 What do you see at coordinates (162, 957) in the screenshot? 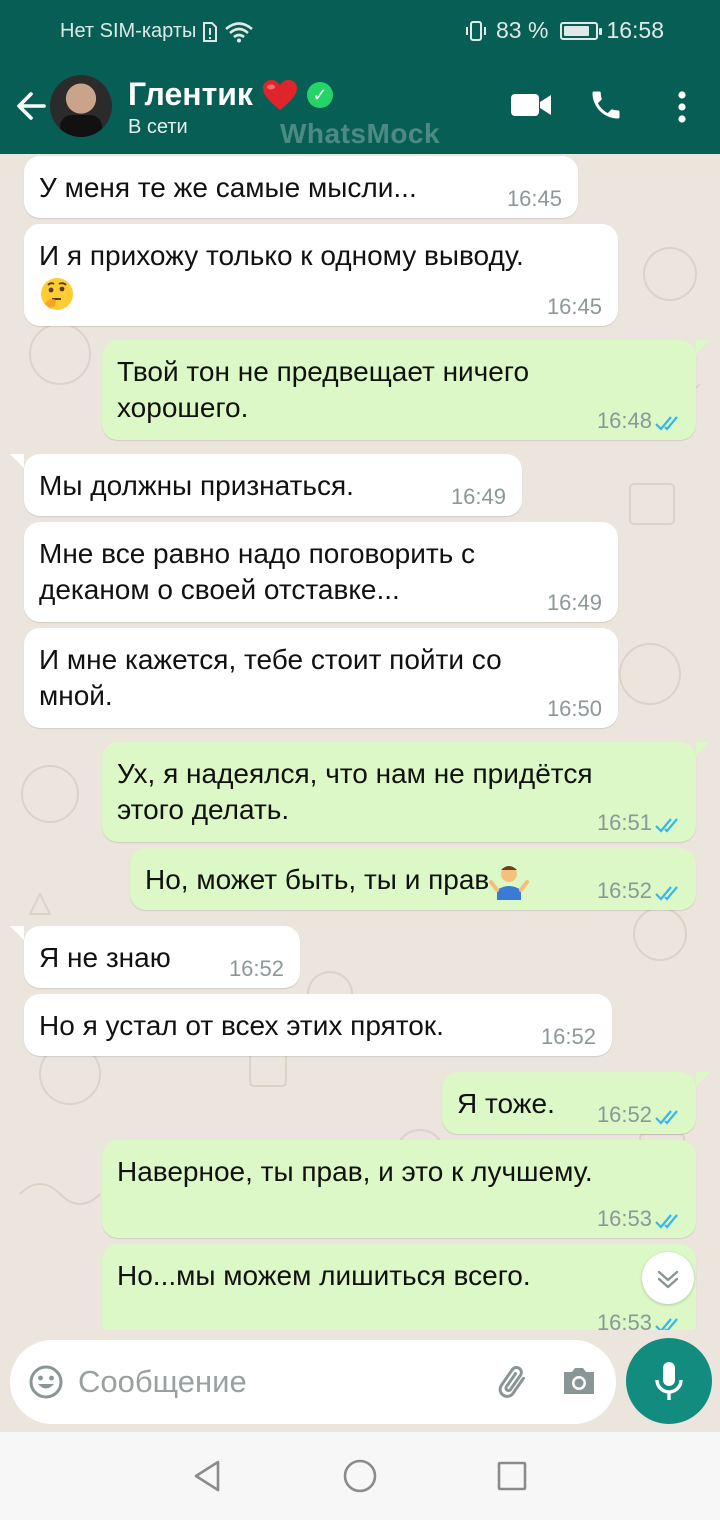
I see `message-incoming: Я не знаю 16:52` at bounding box center [162, 957].